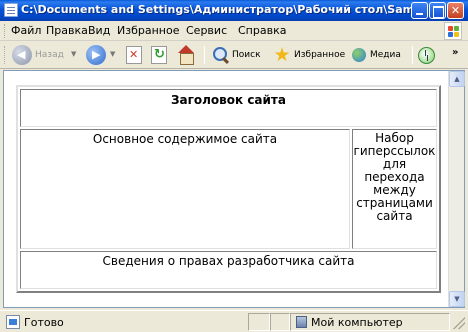  What do you see at coordinates (13, 322) in the screenshot?
I see `page-status-icon` at bounding box center [13, 322].